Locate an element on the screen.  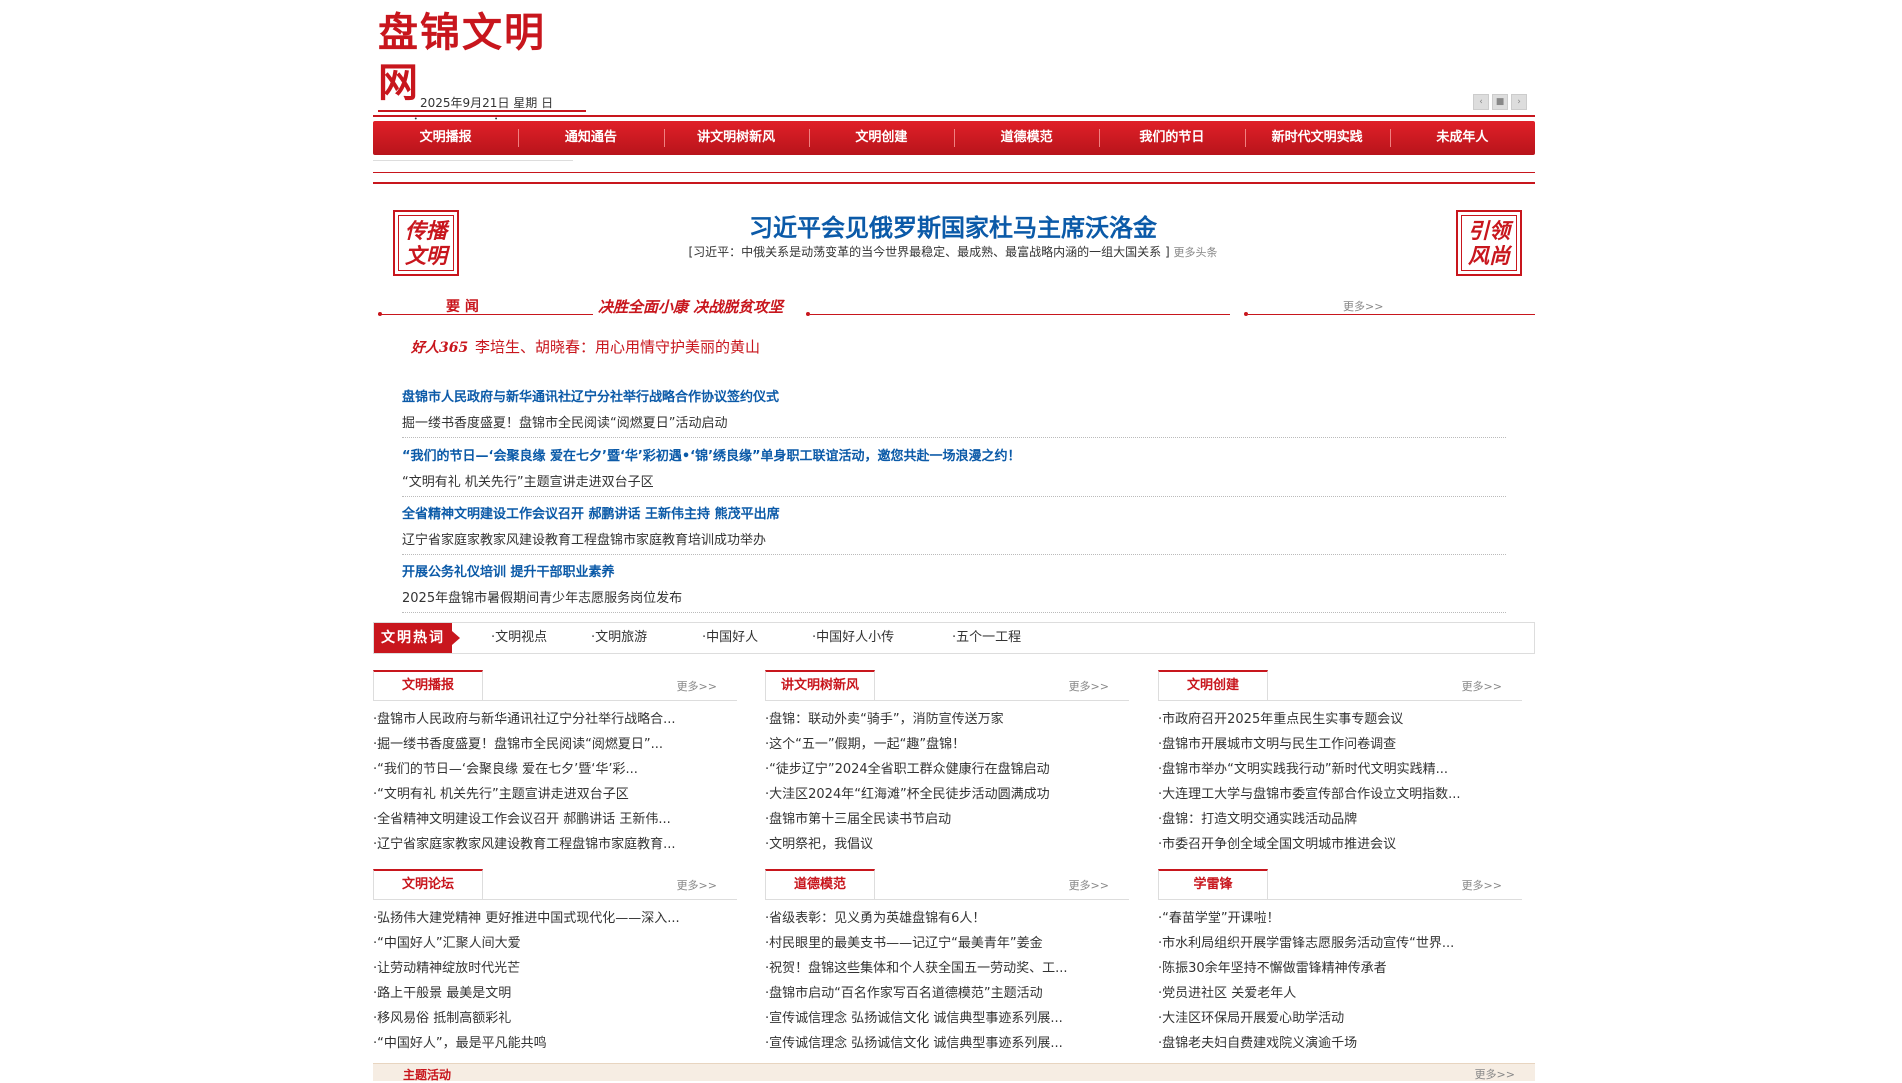
news-sub-link: “文明有礼 机关先行”主题宣讲走进双台子区 is located at coordinates (954, 483).